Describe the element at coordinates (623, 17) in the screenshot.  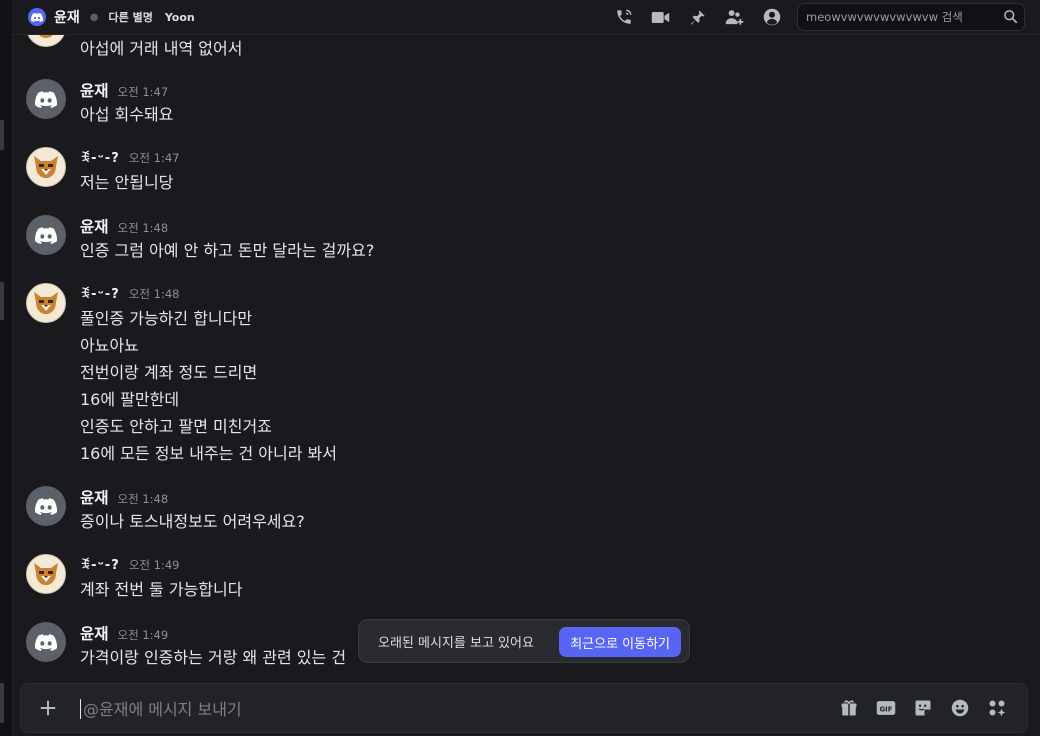
I see `phone-call-icon` at that location.